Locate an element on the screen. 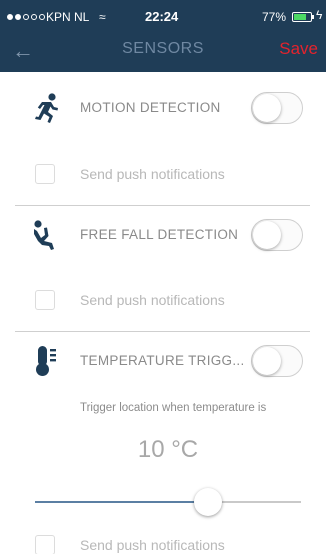 Image resolution: width=326 pixels, height=554 pixels. battery-icon is located at coordinates (303, 17).